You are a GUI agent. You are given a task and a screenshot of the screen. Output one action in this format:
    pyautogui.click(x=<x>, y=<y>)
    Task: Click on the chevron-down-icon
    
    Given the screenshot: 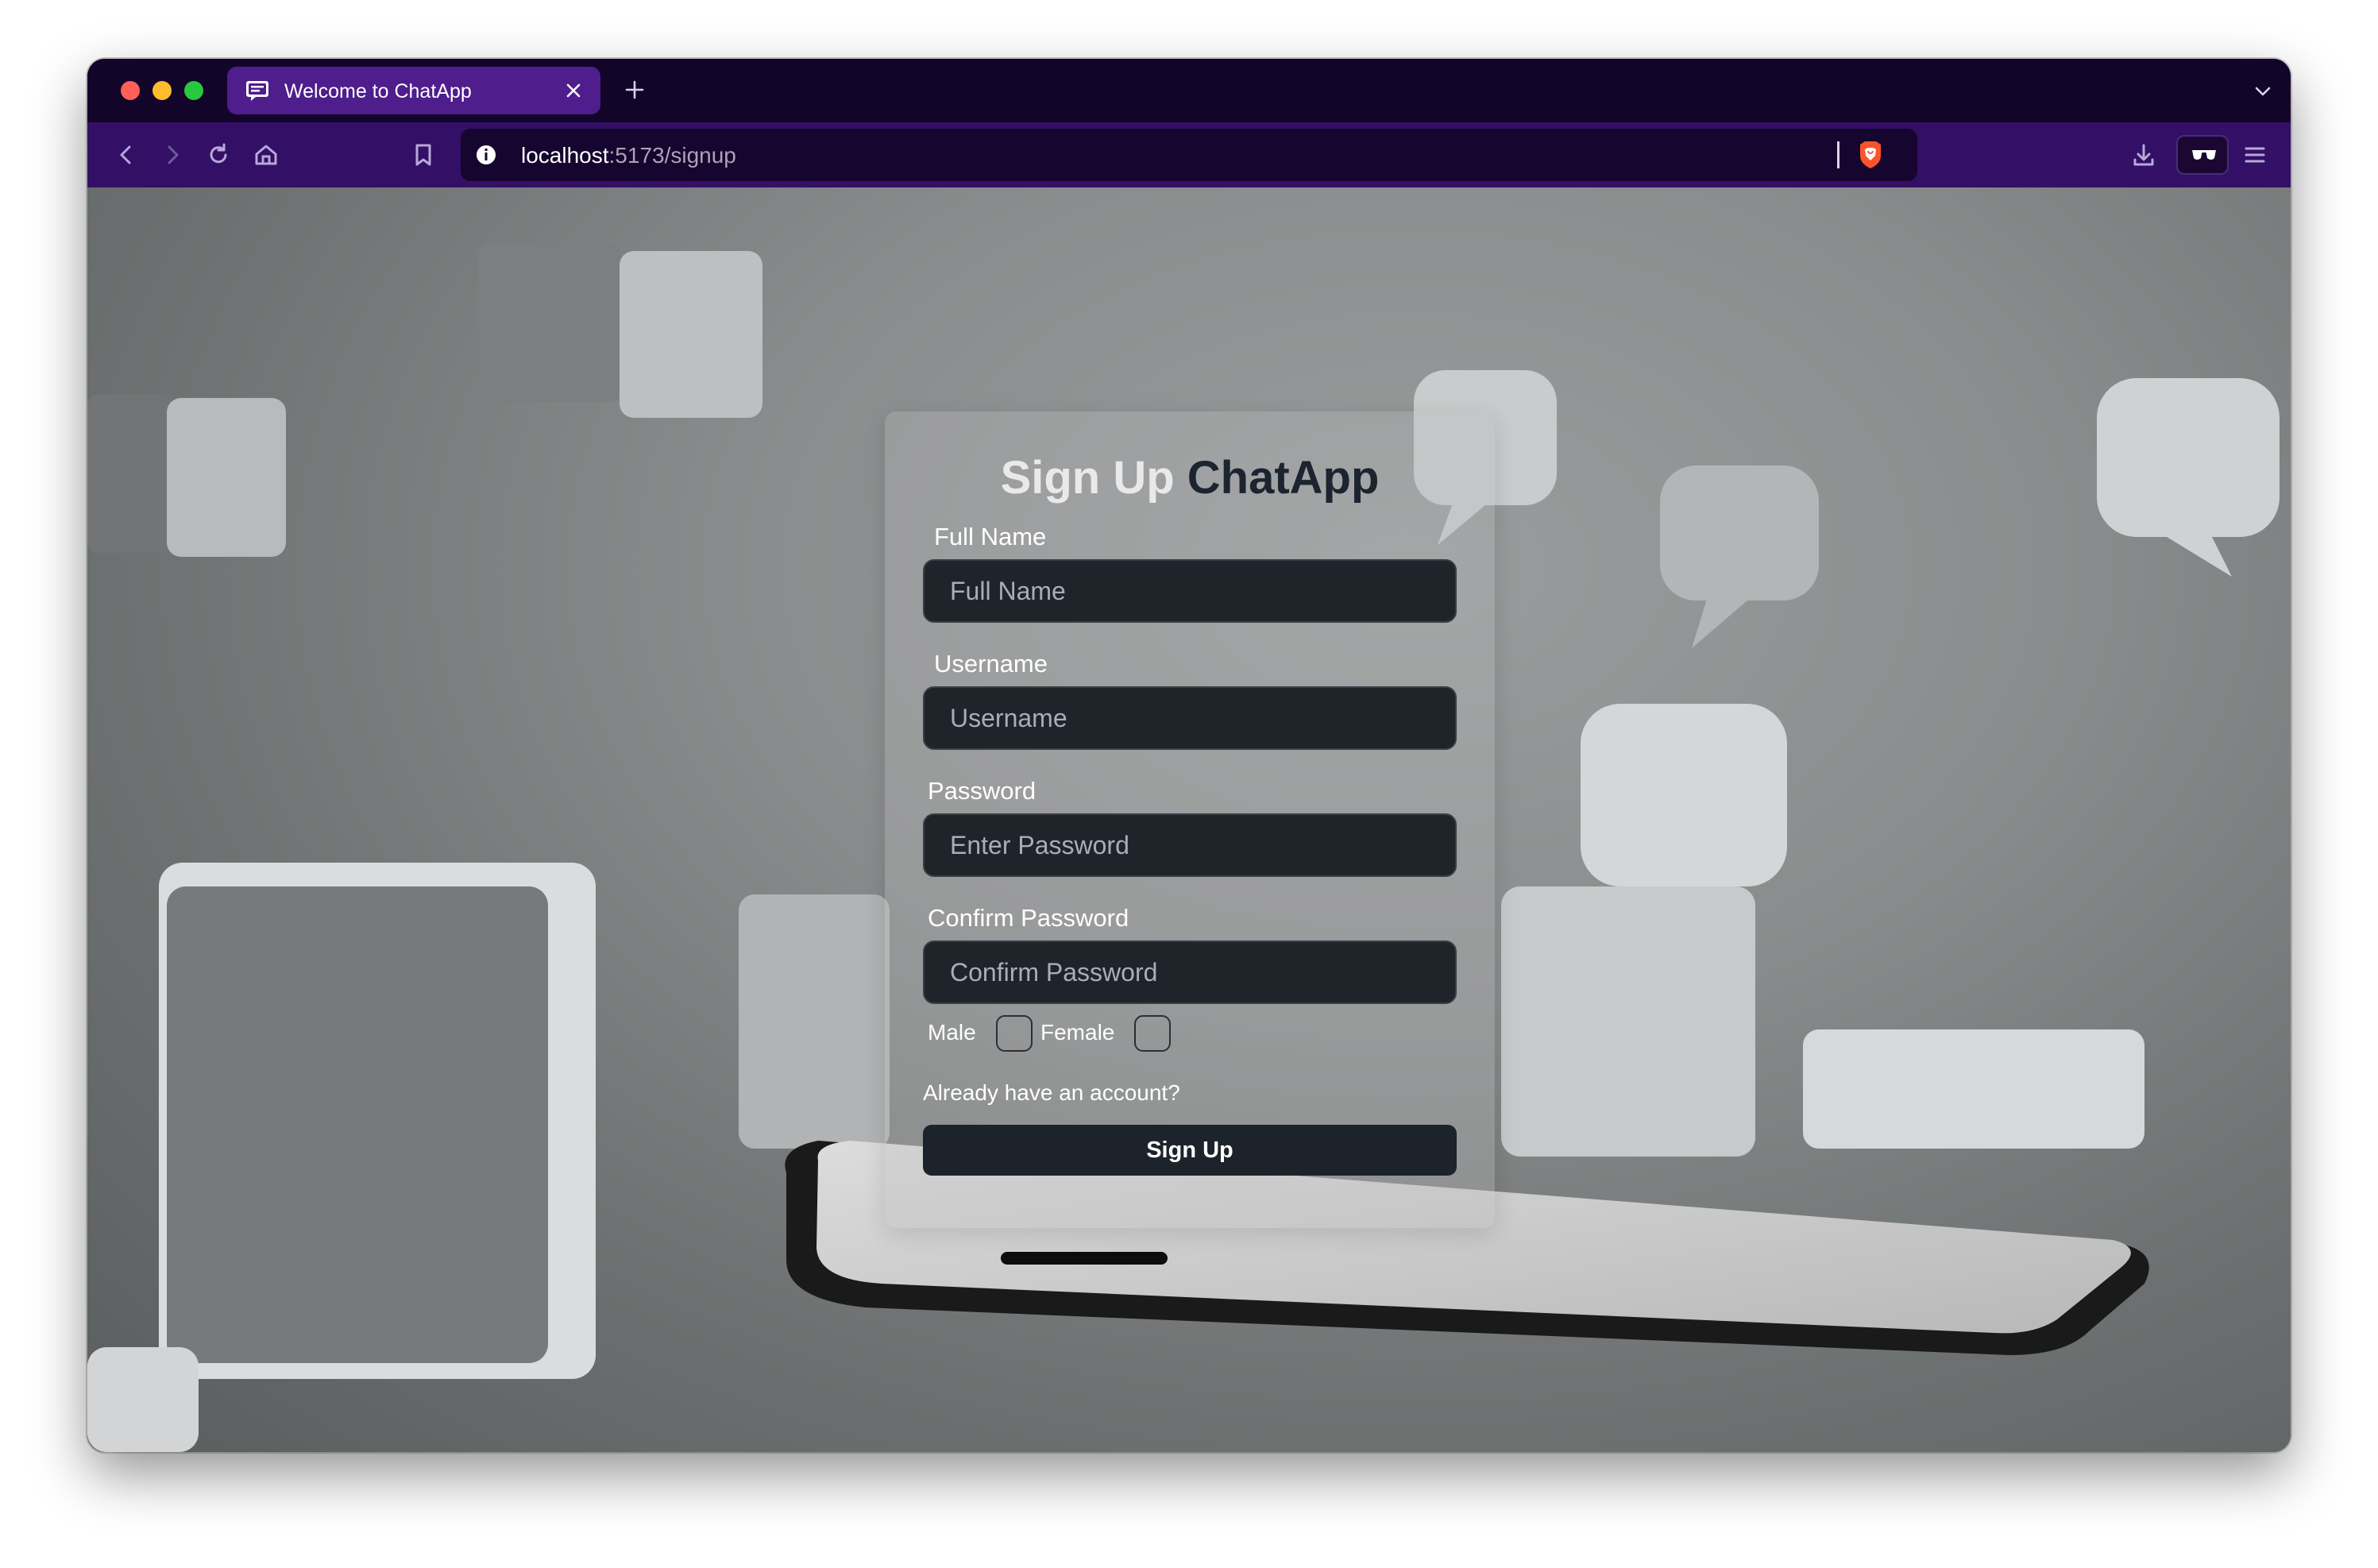 What is the action you would take?
    pyautogui.click(x=2263, y=91)
    